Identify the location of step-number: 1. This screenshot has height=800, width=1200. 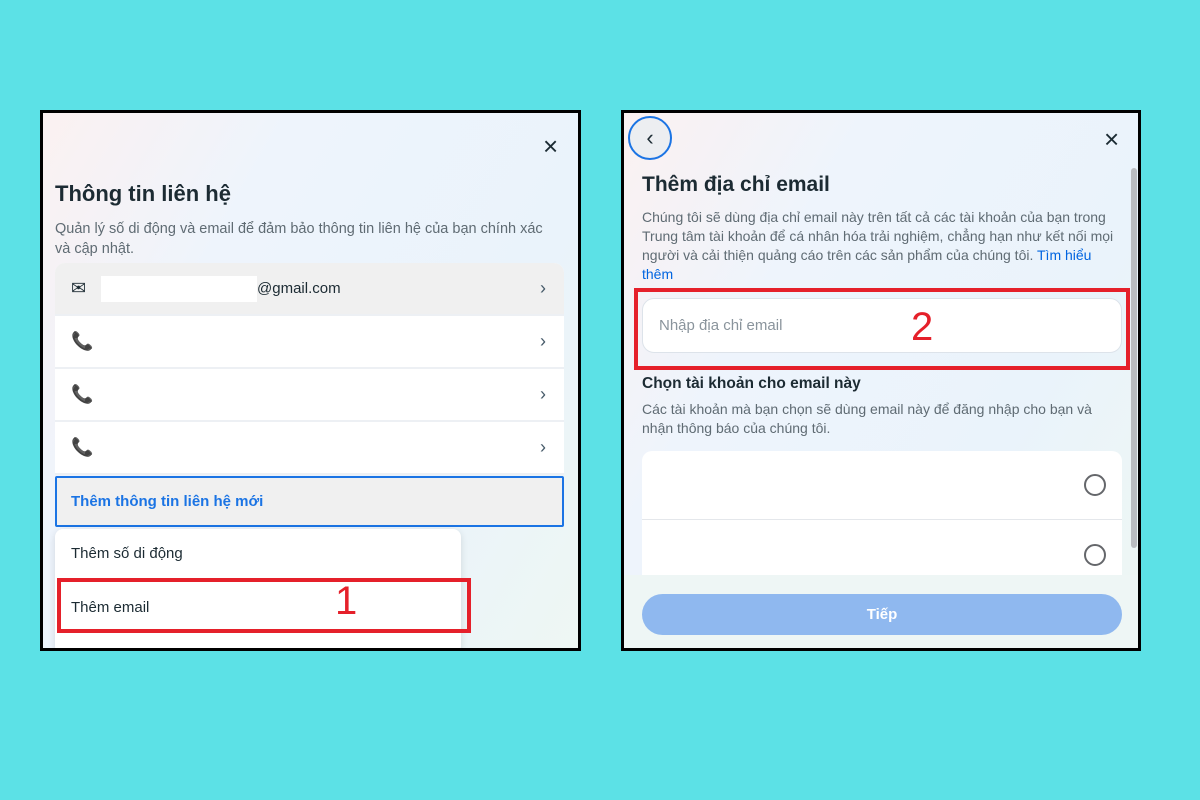
(346, 601).